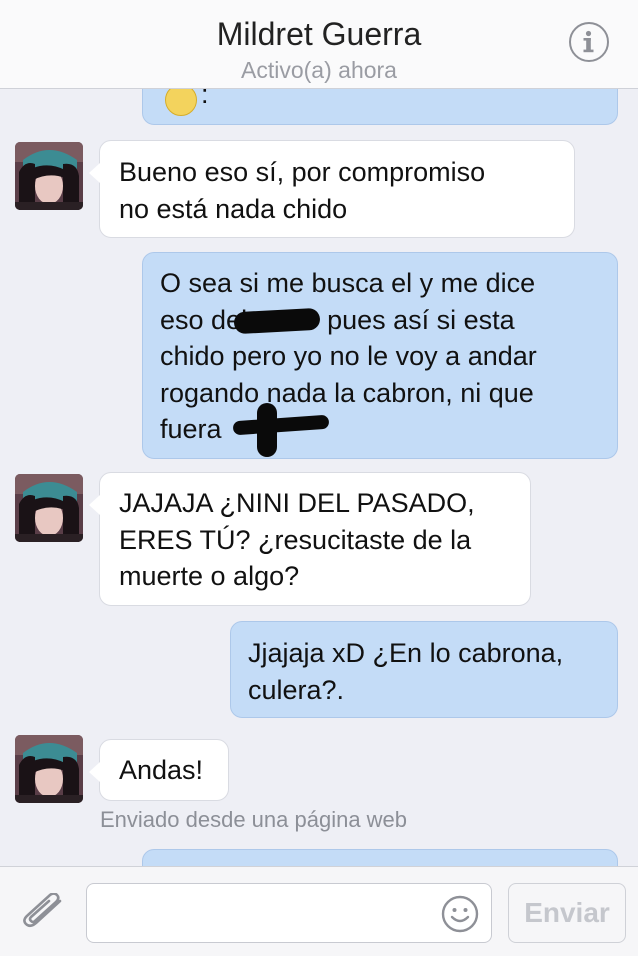  What do you see at coordinates (319, 34) in the screenshot?
I see `contact-name: Mildret Guerra` at bounding box center [319, 34].